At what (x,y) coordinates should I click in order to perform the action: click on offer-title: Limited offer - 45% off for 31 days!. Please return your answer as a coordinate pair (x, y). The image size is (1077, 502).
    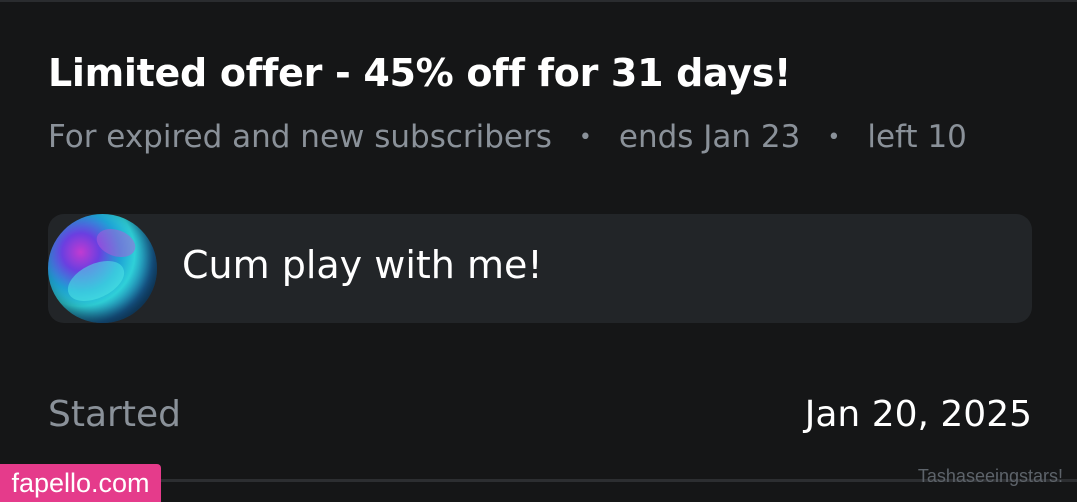
    Looking at the image, I should click on (420, 73).